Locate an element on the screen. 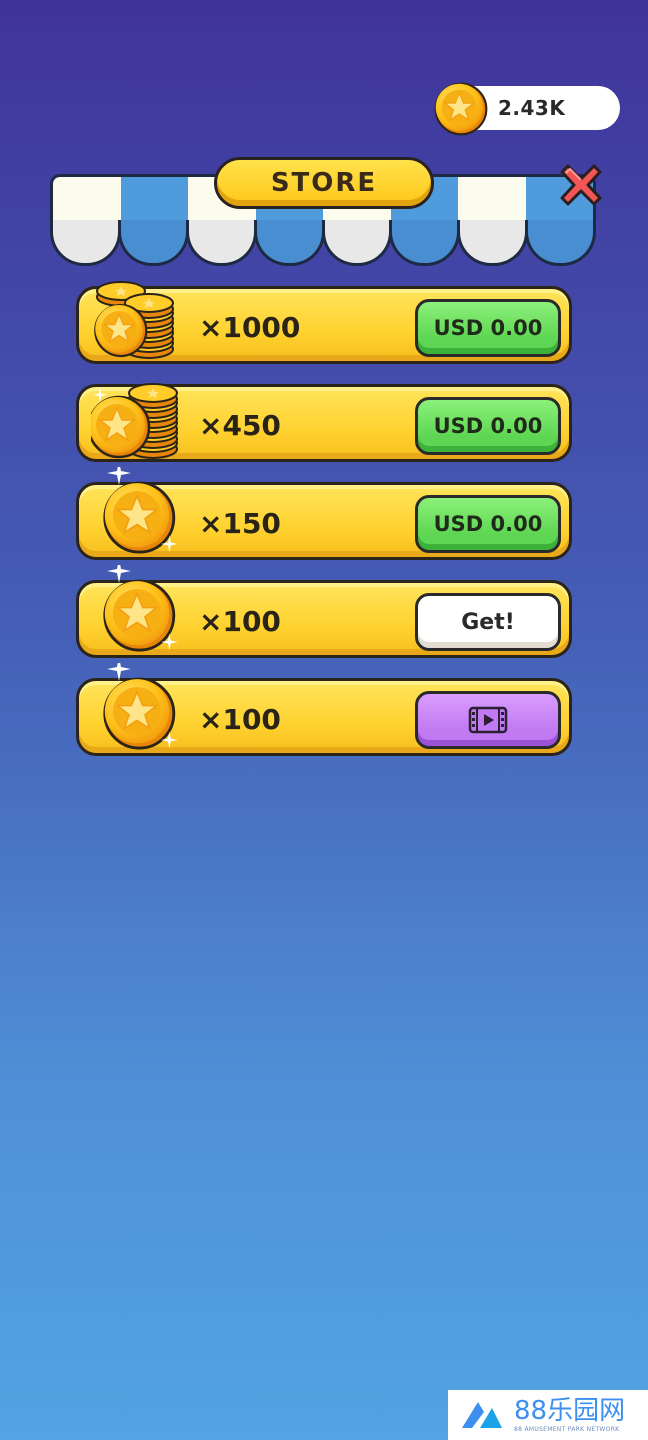 The height and width of the screenshot is (1440, 648). watch-video-button is located at coordinates (488, 720).